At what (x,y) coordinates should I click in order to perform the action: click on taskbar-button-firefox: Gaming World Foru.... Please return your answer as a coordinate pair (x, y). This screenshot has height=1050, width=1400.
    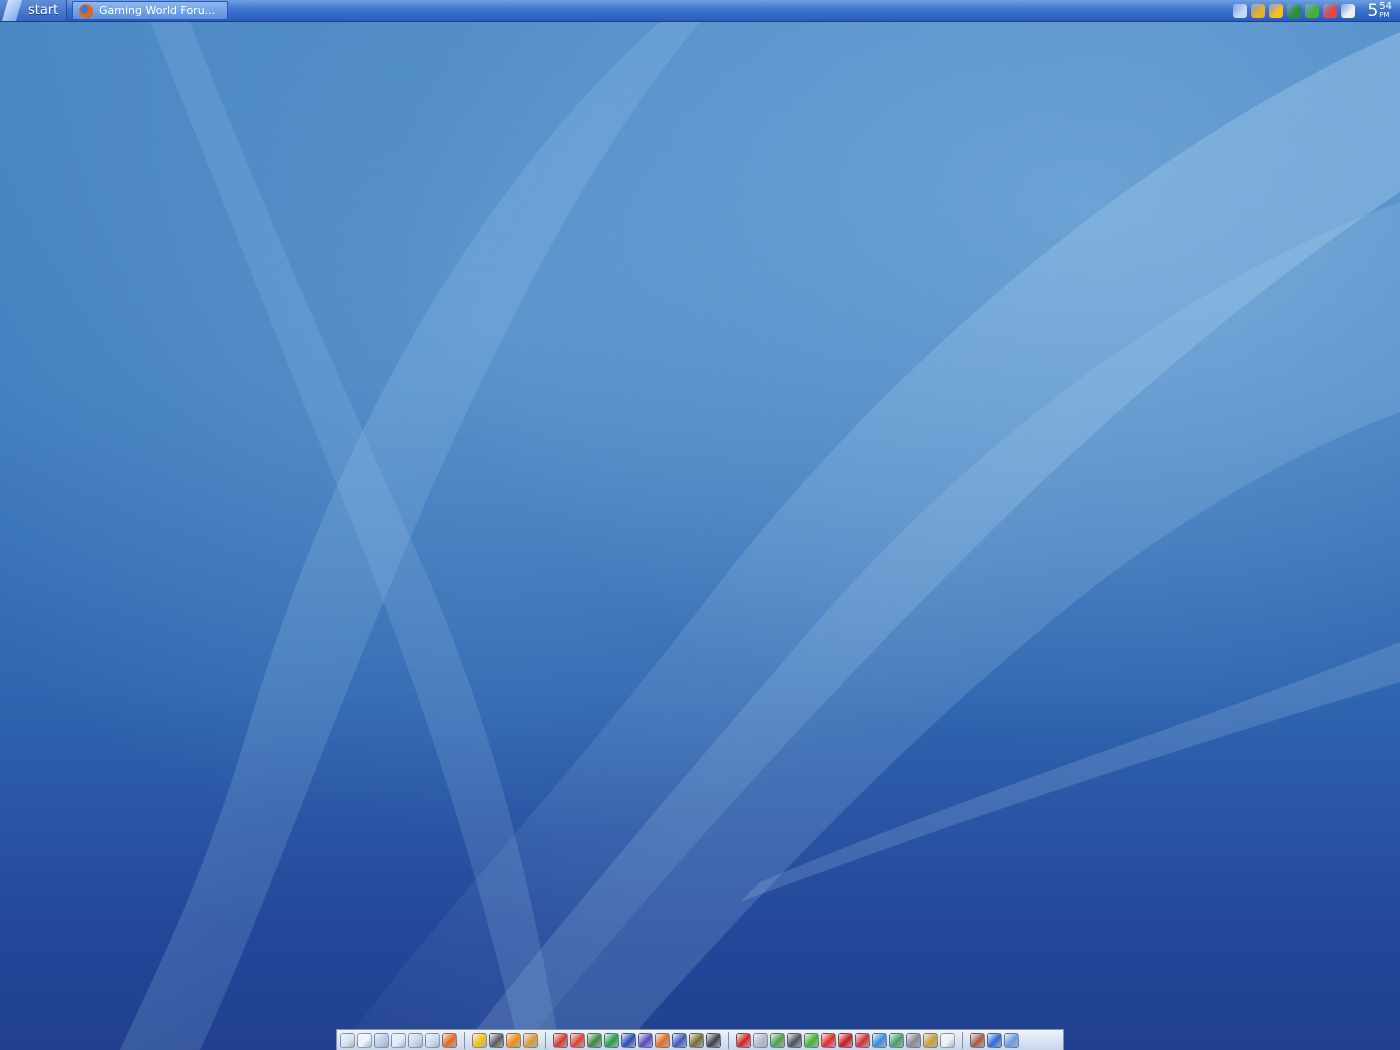
    Looking at the image, I should click on (150, 10).